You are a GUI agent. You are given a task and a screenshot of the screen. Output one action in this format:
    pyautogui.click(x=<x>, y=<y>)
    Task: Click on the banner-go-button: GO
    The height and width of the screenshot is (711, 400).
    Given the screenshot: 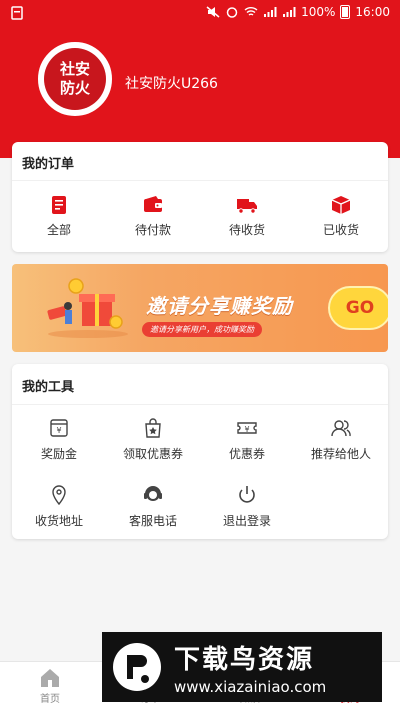 What is the action you would take?
    pyautogui.click(x=358, y=308)
    